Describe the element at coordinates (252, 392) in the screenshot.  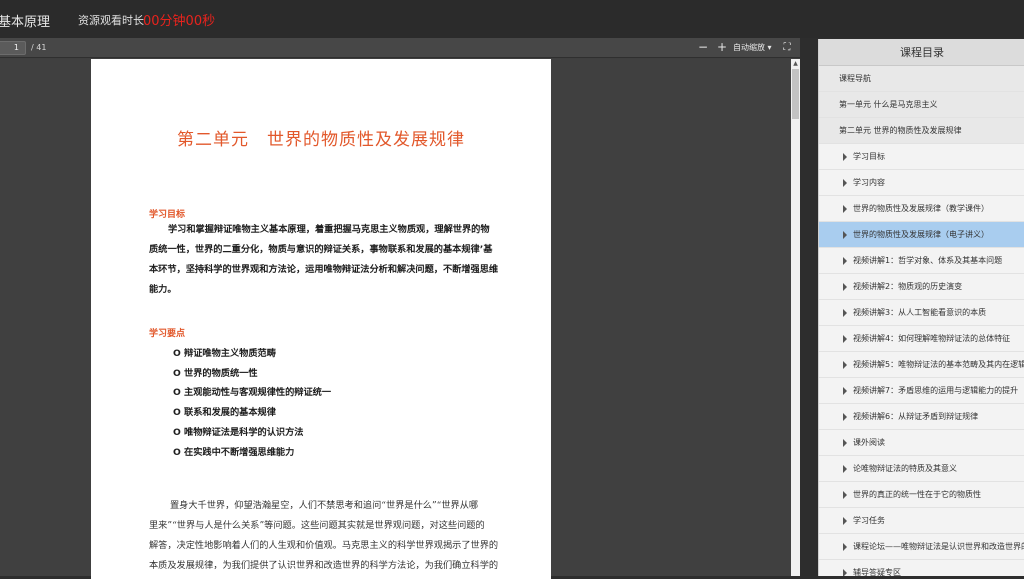
I see `point-item: O 主观能动性与客观规律性的辩证统一` at that location.